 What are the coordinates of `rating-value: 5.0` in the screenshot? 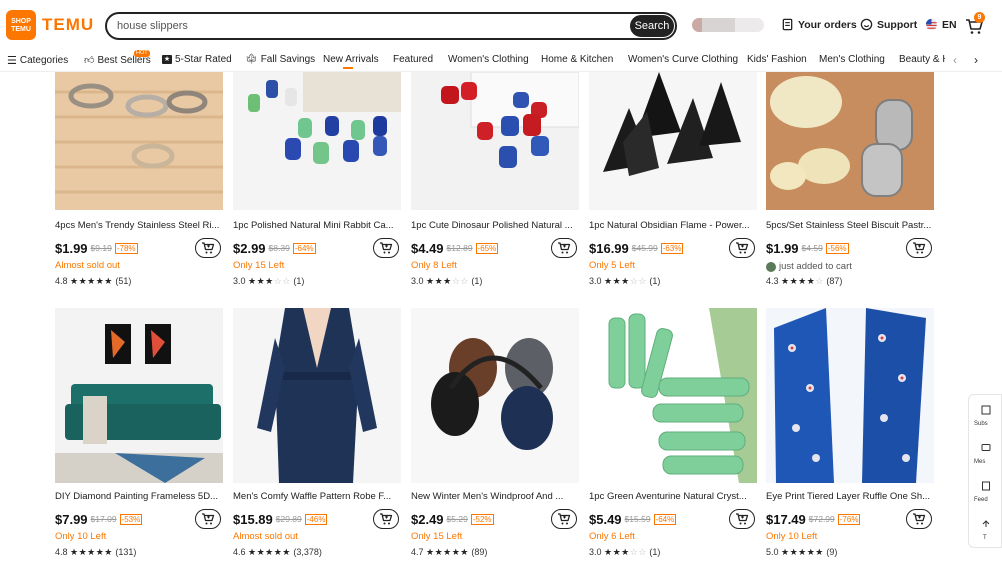 It's located at (772, 552).